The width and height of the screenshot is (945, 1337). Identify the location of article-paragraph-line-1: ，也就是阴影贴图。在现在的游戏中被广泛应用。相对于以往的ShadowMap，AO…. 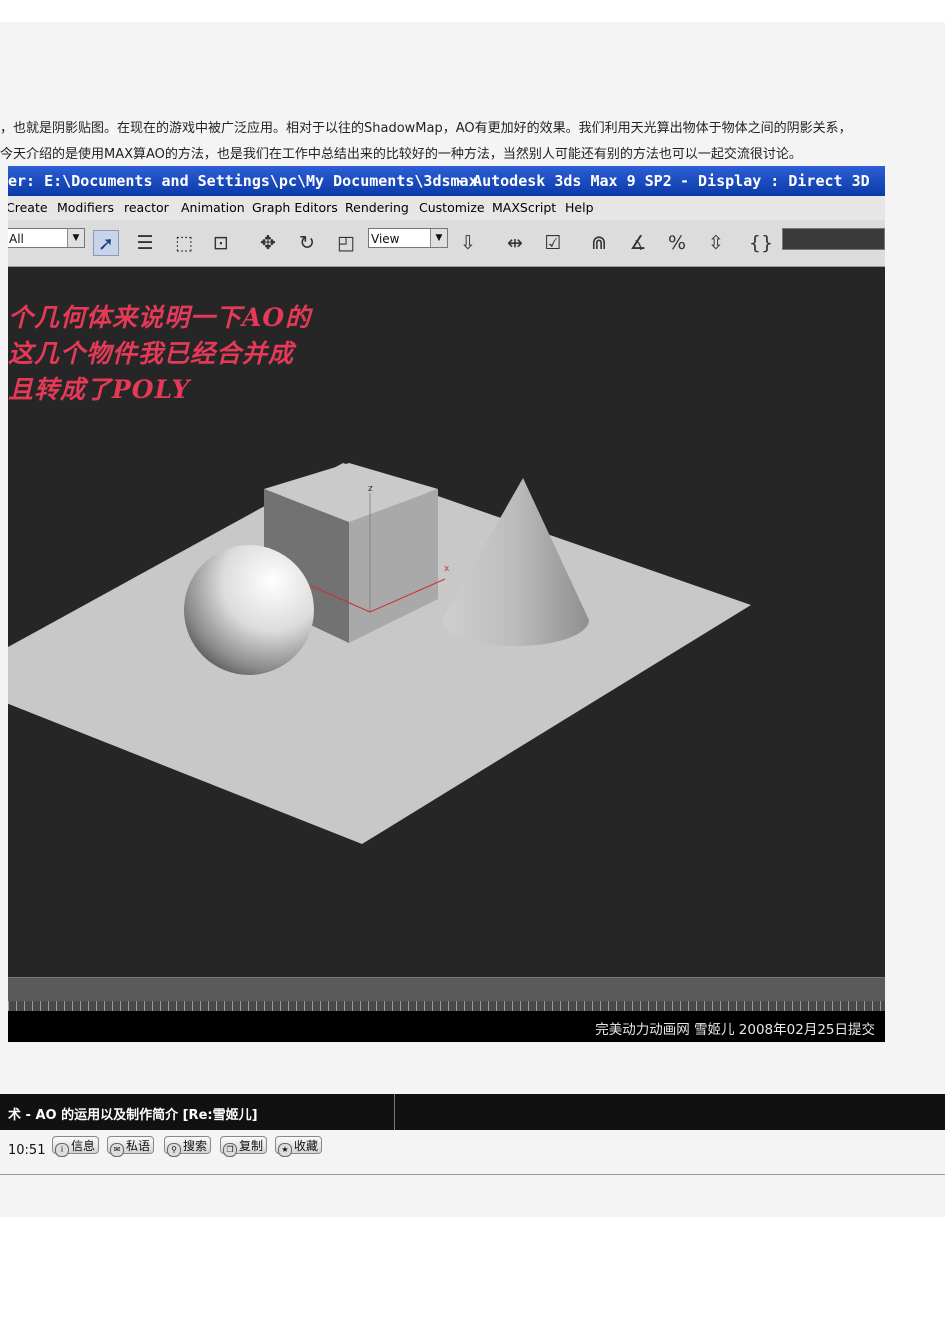
(426, 128).